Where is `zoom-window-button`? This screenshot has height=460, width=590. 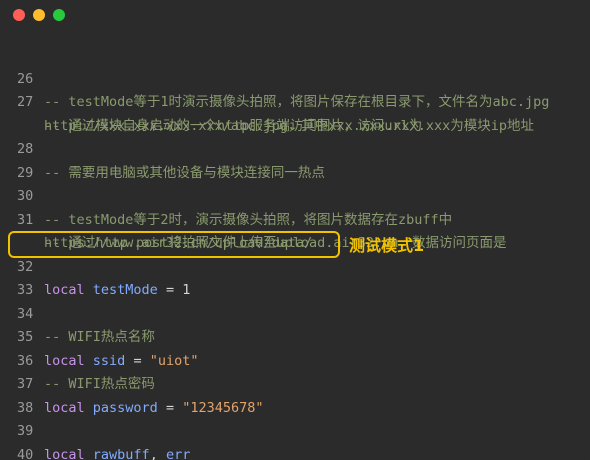 zoom-window-button is located at coordinates (59, 15).